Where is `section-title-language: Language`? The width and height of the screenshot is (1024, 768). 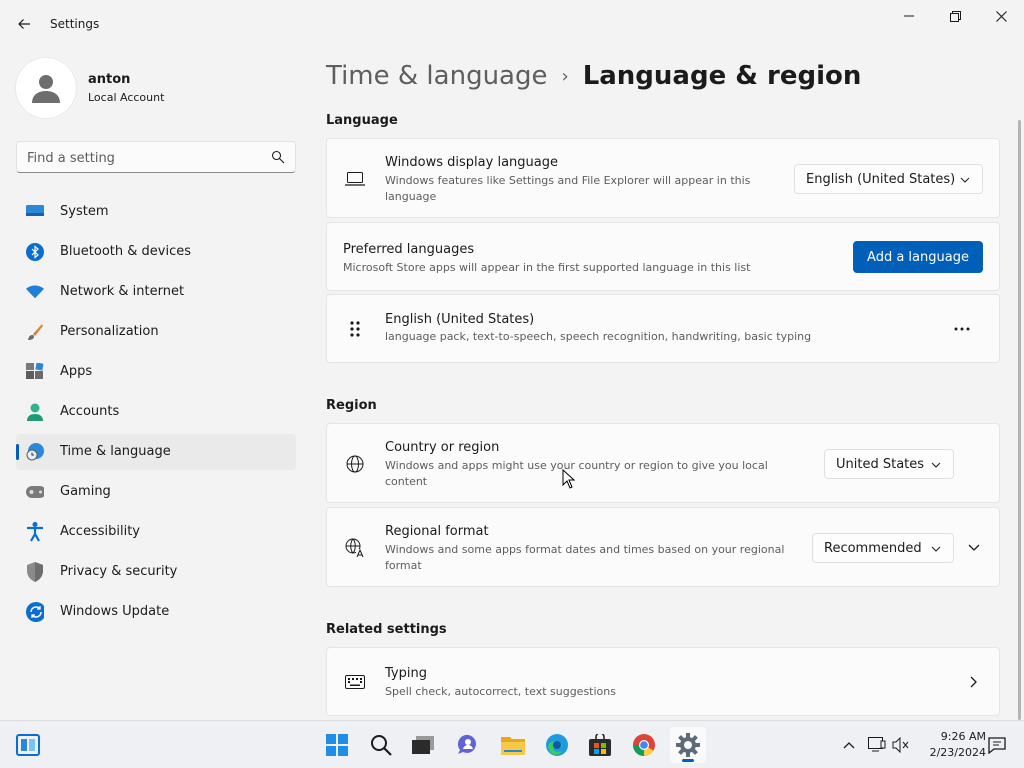
section-title-language: Language is located at coordinates (362, 120).